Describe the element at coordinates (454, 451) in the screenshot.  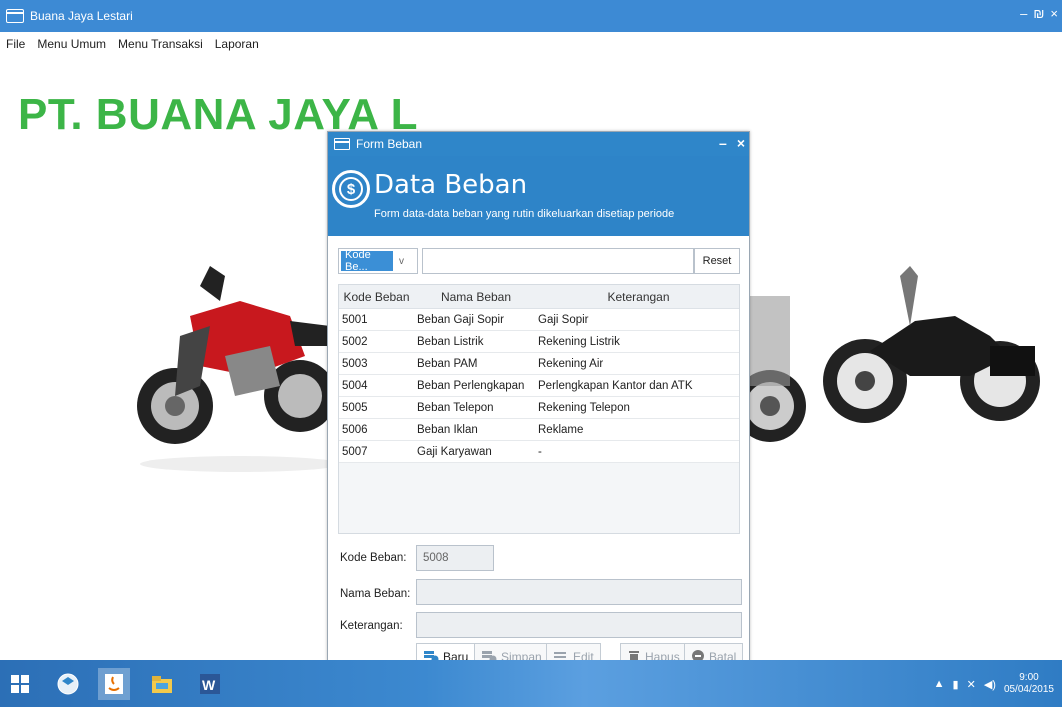
I see `cell-nama: Gaji Karyawan` at that location.